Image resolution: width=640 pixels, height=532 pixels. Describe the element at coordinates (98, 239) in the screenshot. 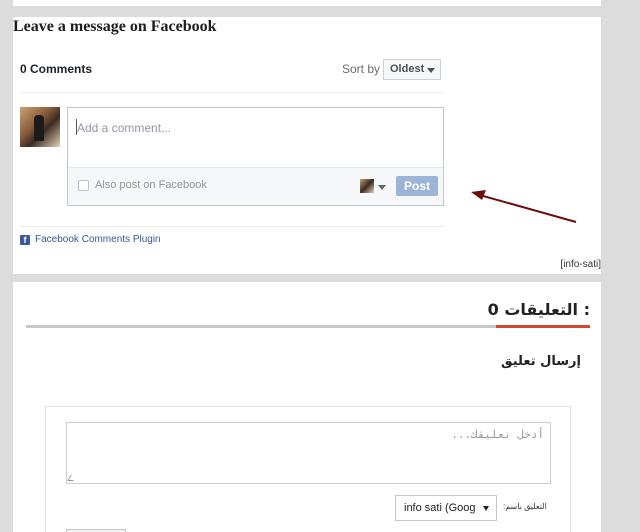

I see `plugin-label: Facebook Comments Plugin` at that location.